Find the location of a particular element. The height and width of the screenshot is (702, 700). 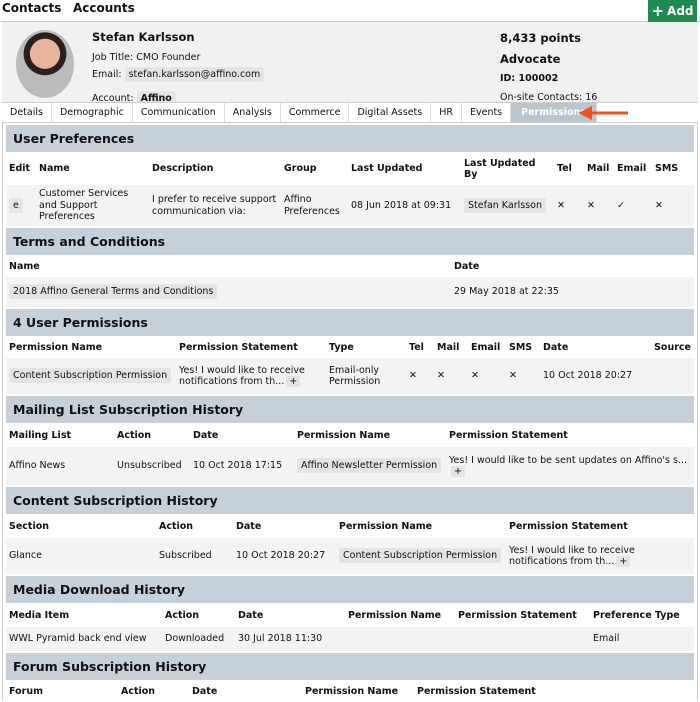

tab-details: Details is located at coordinates (27, 112).